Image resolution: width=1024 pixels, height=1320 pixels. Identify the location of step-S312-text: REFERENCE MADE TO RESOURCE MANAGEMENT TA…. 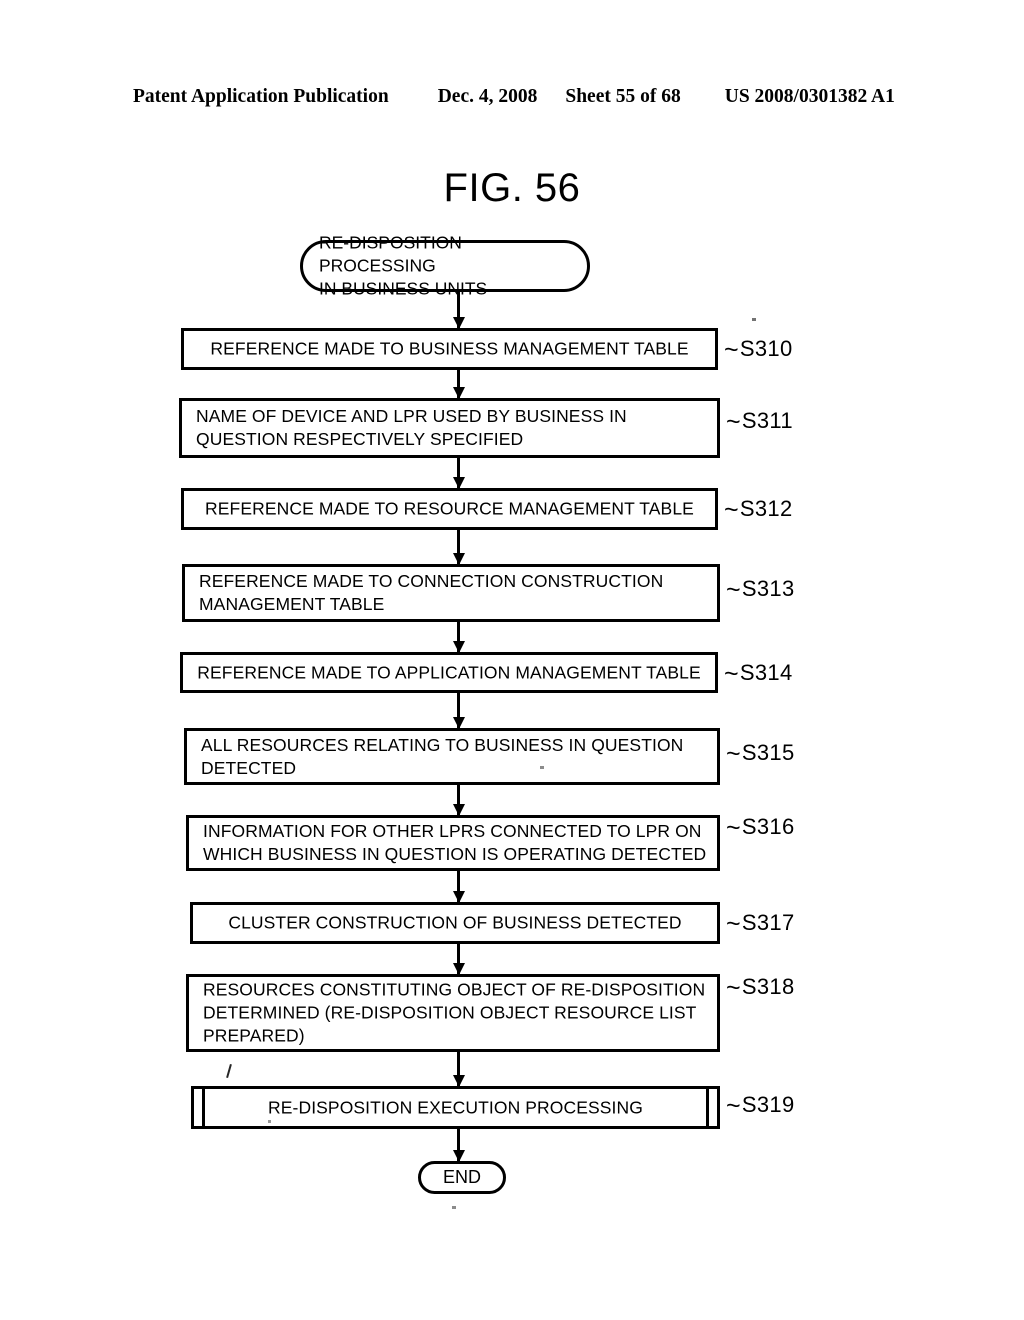
(449, 508).